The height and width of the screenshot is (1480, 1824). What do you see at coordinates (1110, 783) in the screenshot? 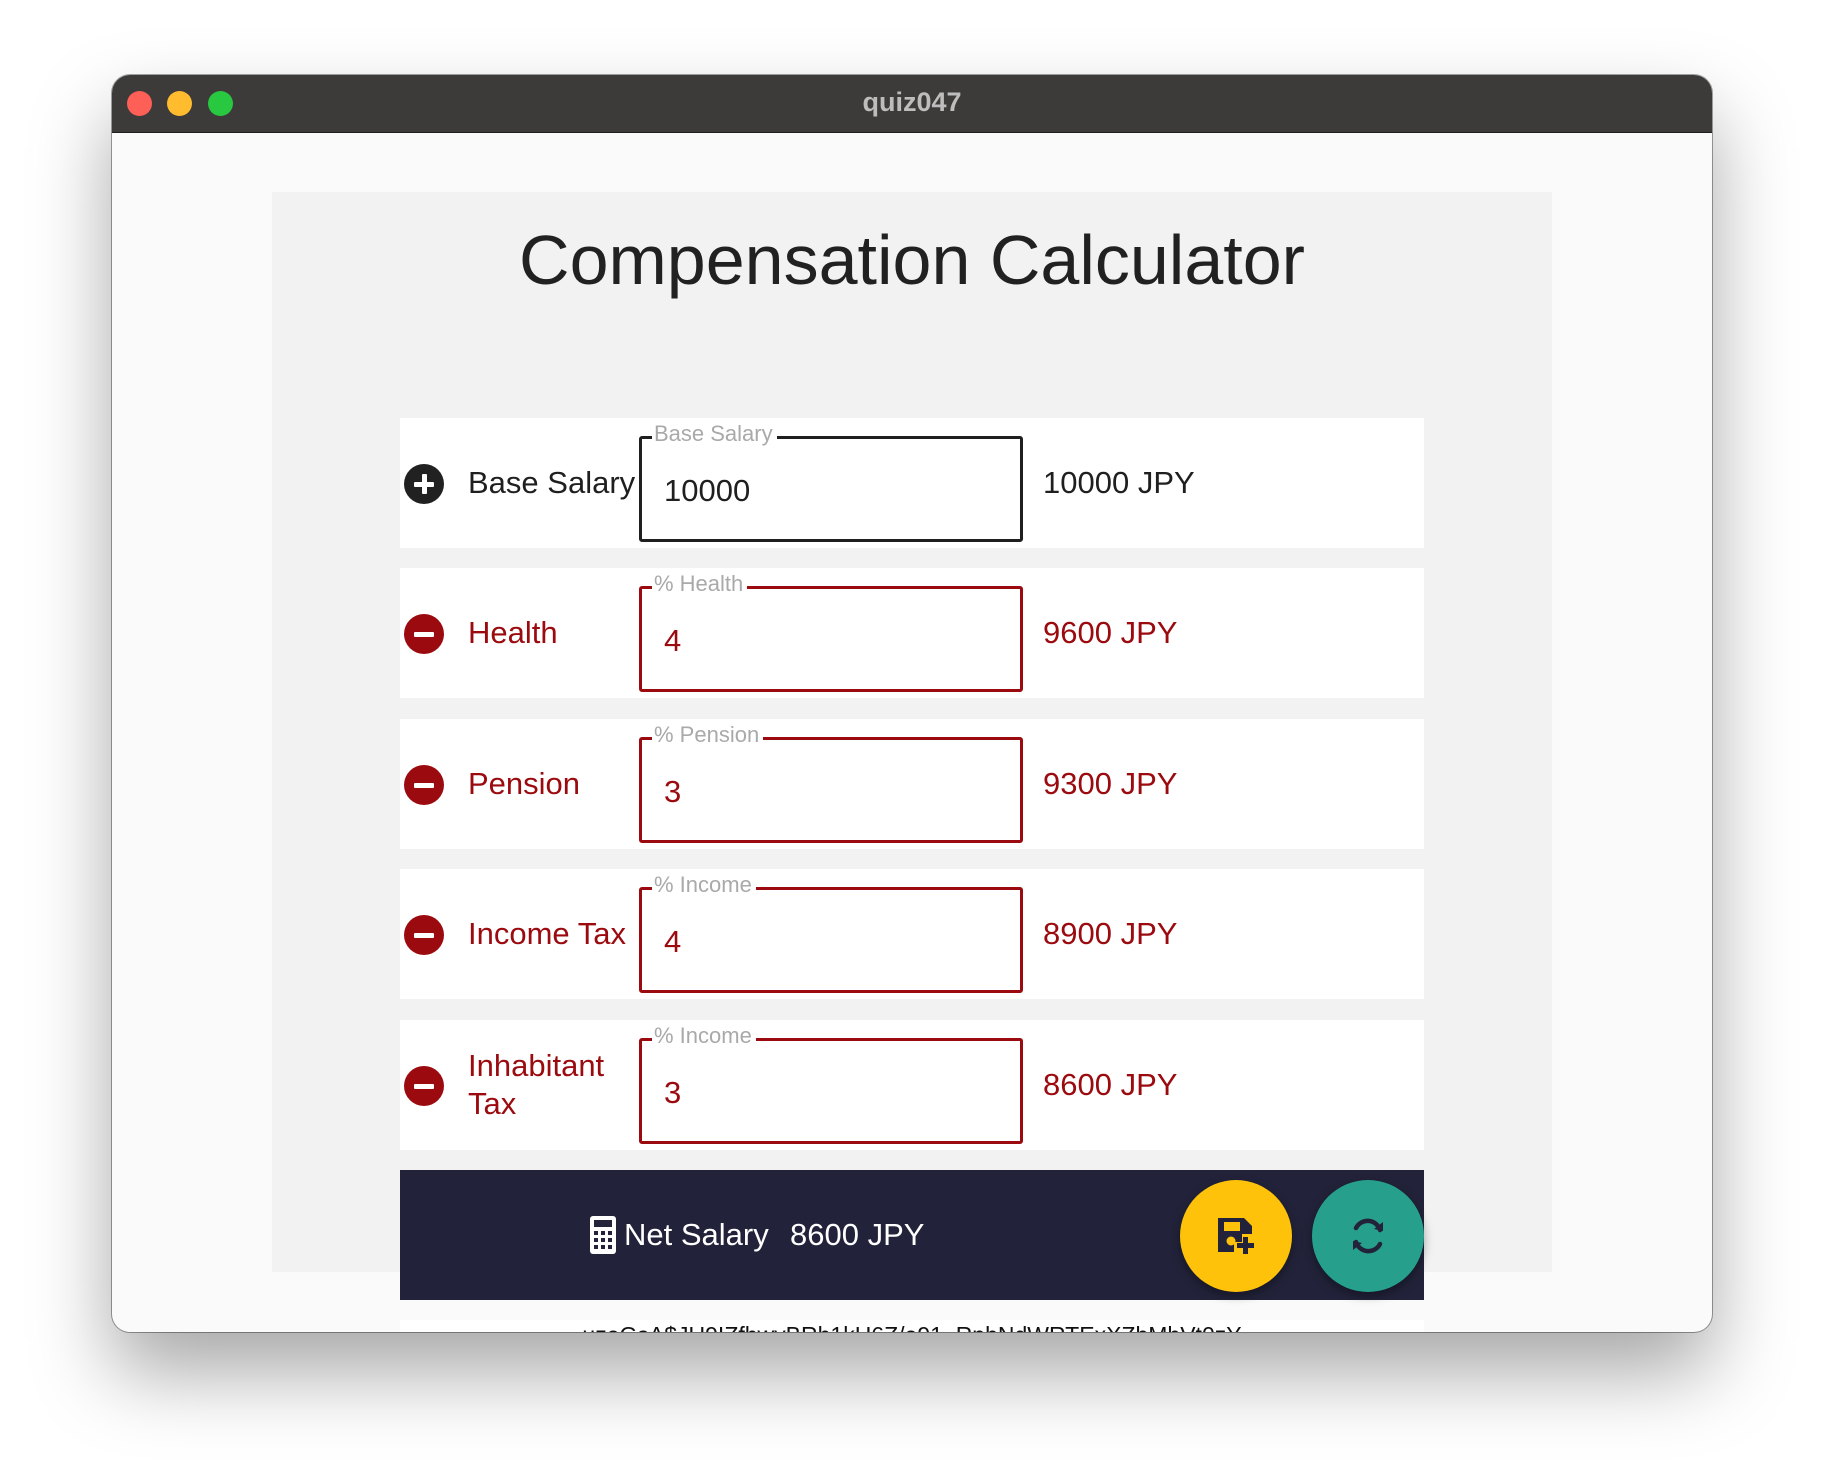
I see `row-amount: 9300 JPY` at bounding box center [1110, 783].